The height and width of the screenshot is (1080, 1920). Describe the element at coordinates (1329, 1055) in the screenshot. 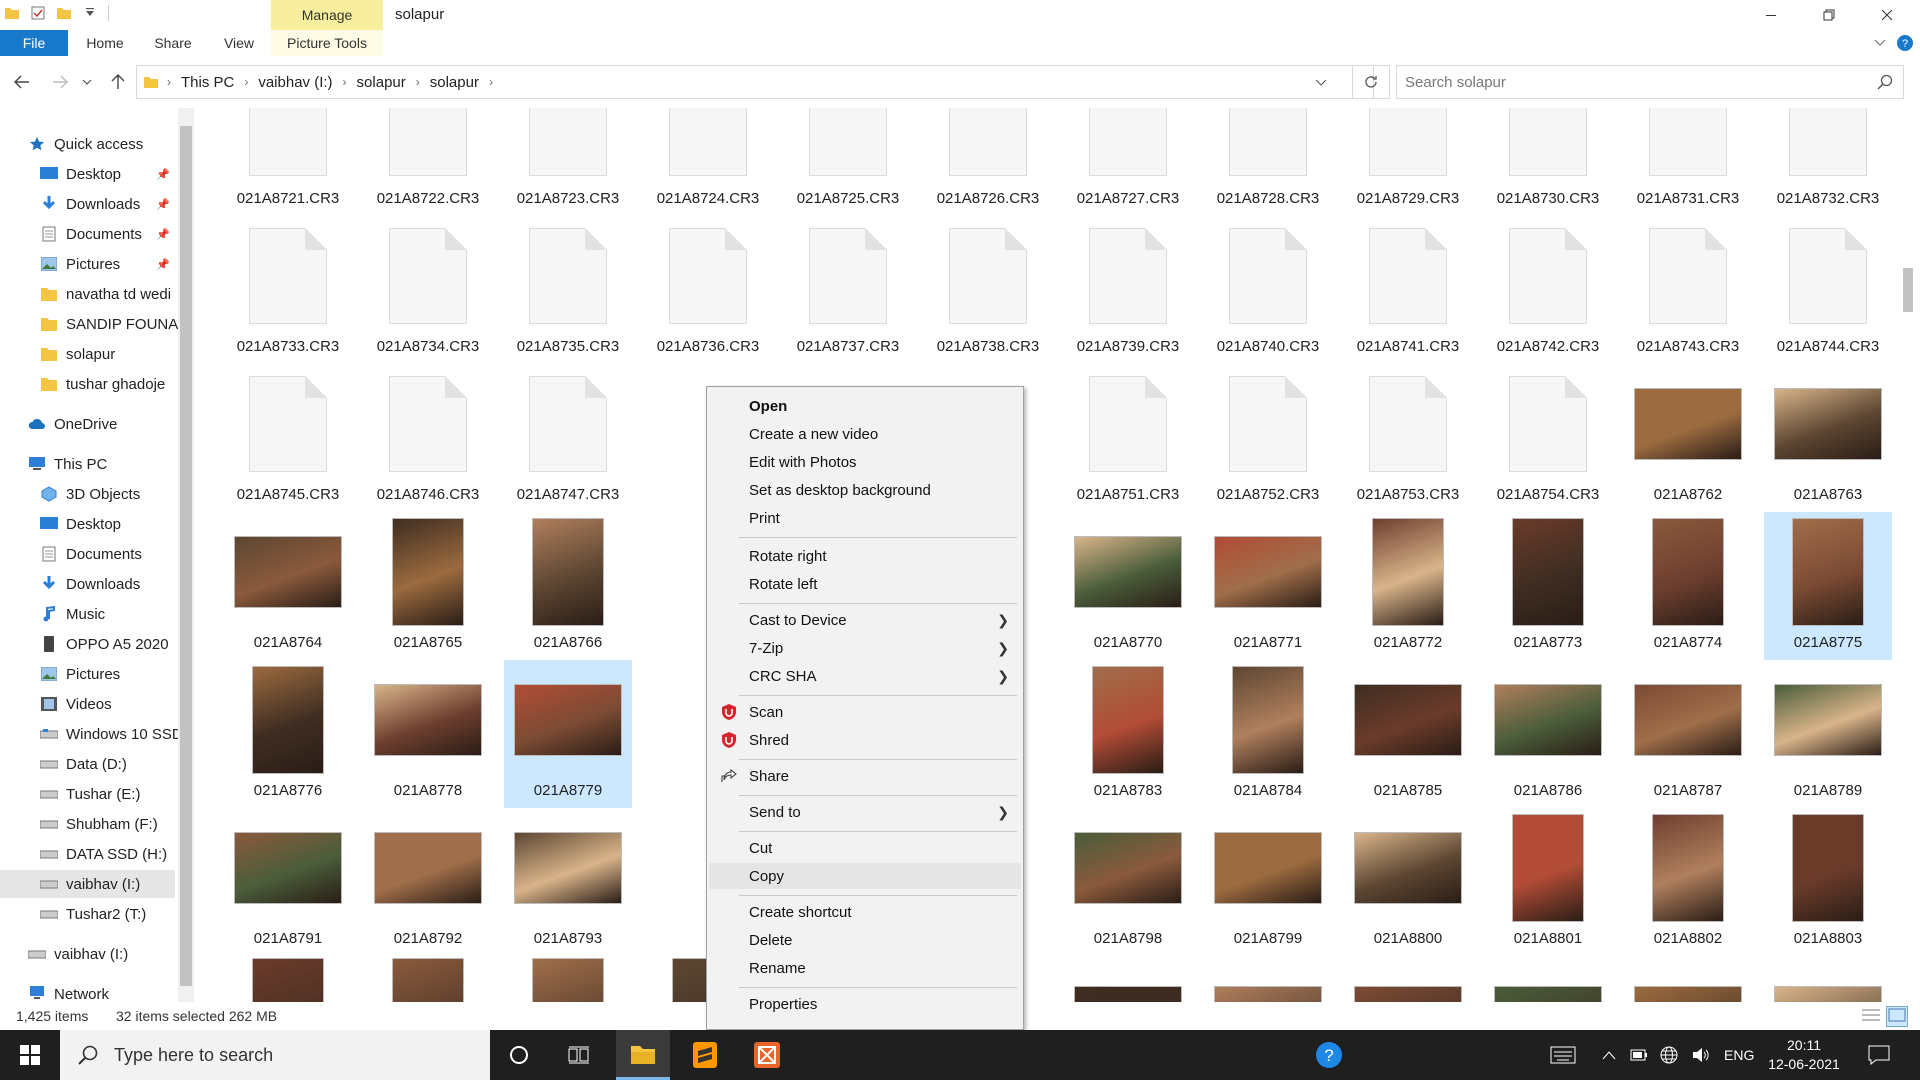

I see `help-tray-button: ?` at that location.